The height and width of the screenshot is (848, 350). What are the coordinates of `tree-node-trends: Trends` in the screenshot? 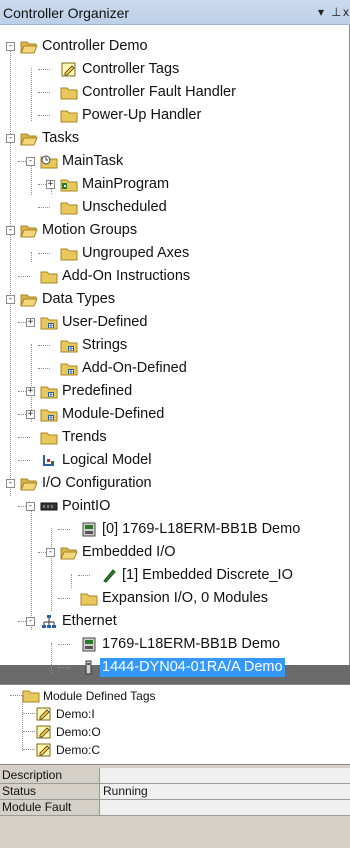 It's located at (74, 437).